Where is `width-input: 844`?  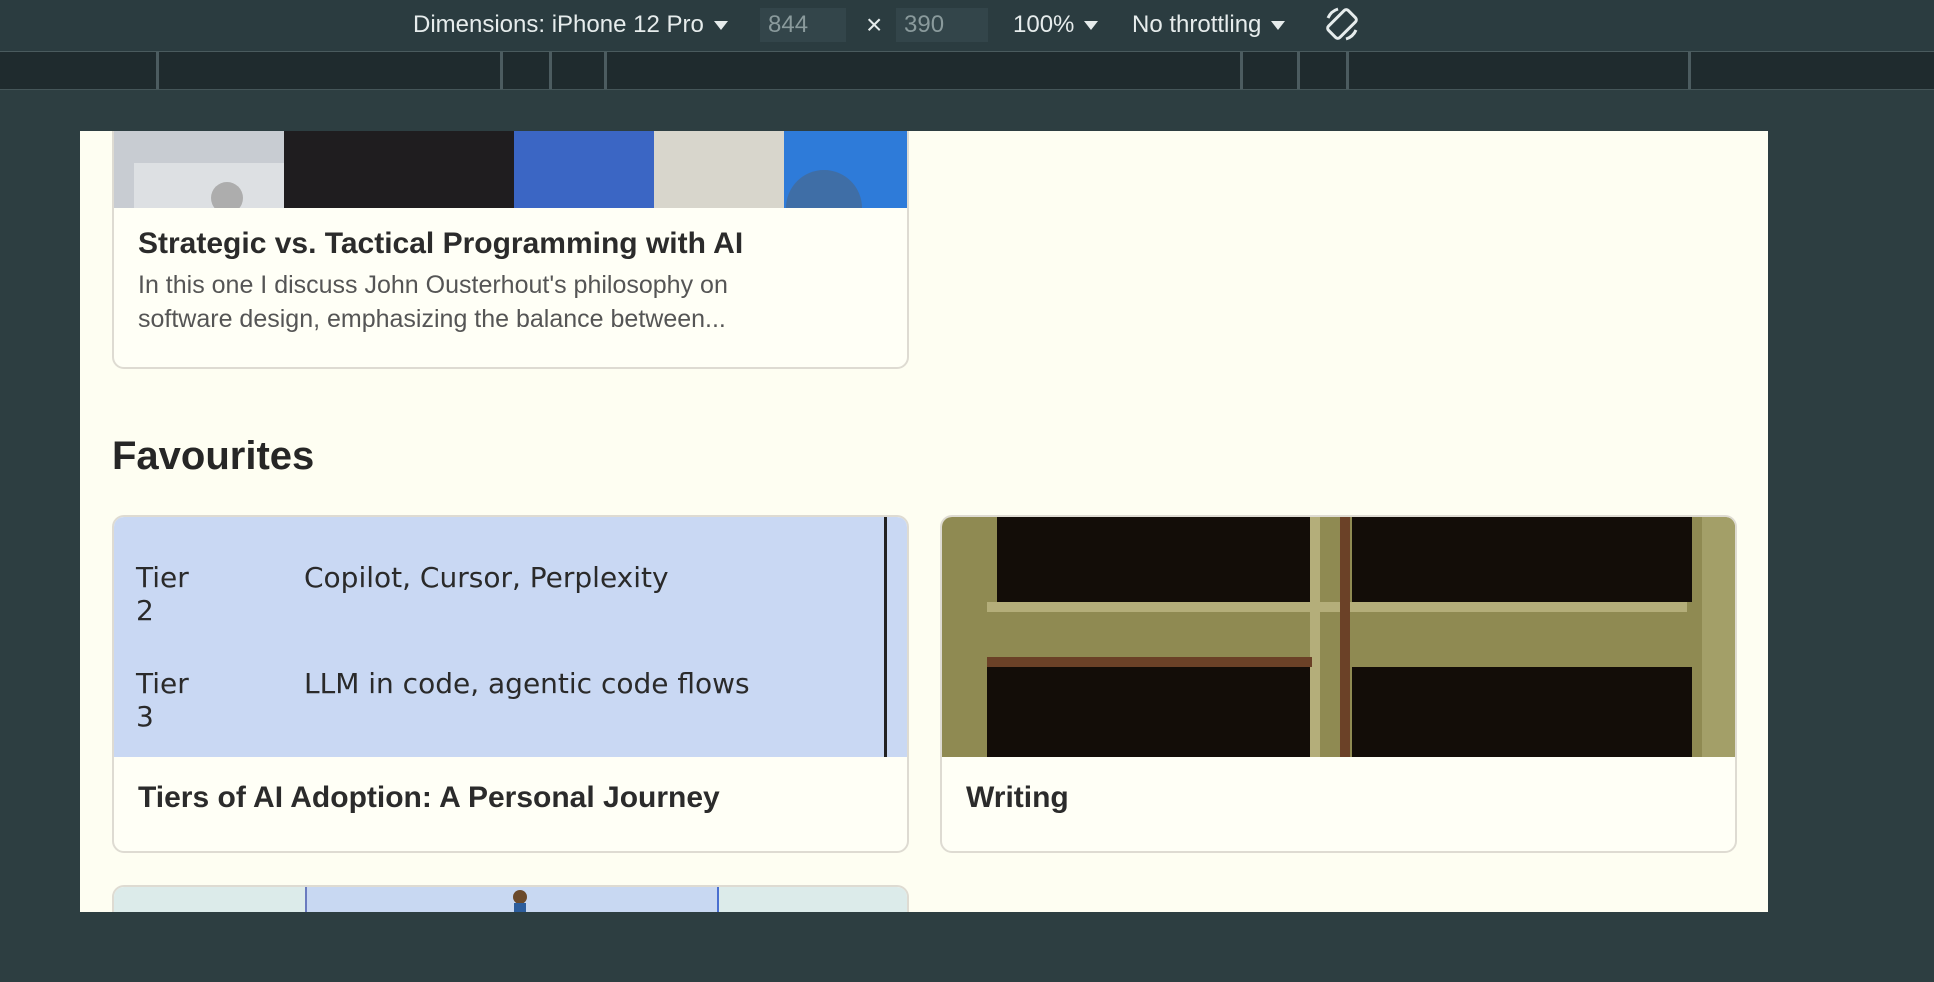
width-input: 844 is located at coordinates (803, 25).